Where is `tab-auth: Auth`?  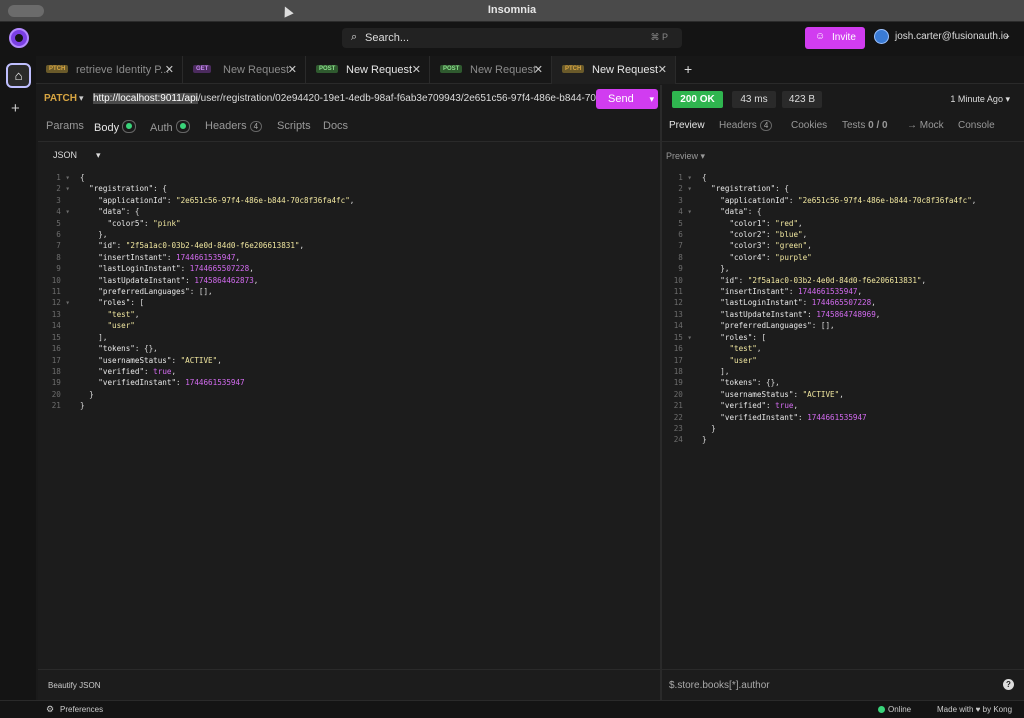 tab-auth: Auth is located at coordinates (170, 127).